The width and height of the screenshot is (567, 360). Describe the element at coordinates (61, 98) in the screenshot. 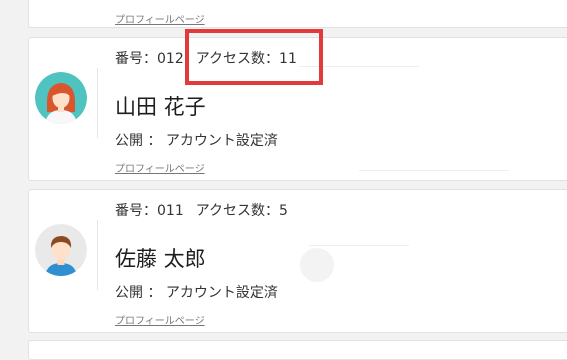

I see `female-avatar-icon` at that location.